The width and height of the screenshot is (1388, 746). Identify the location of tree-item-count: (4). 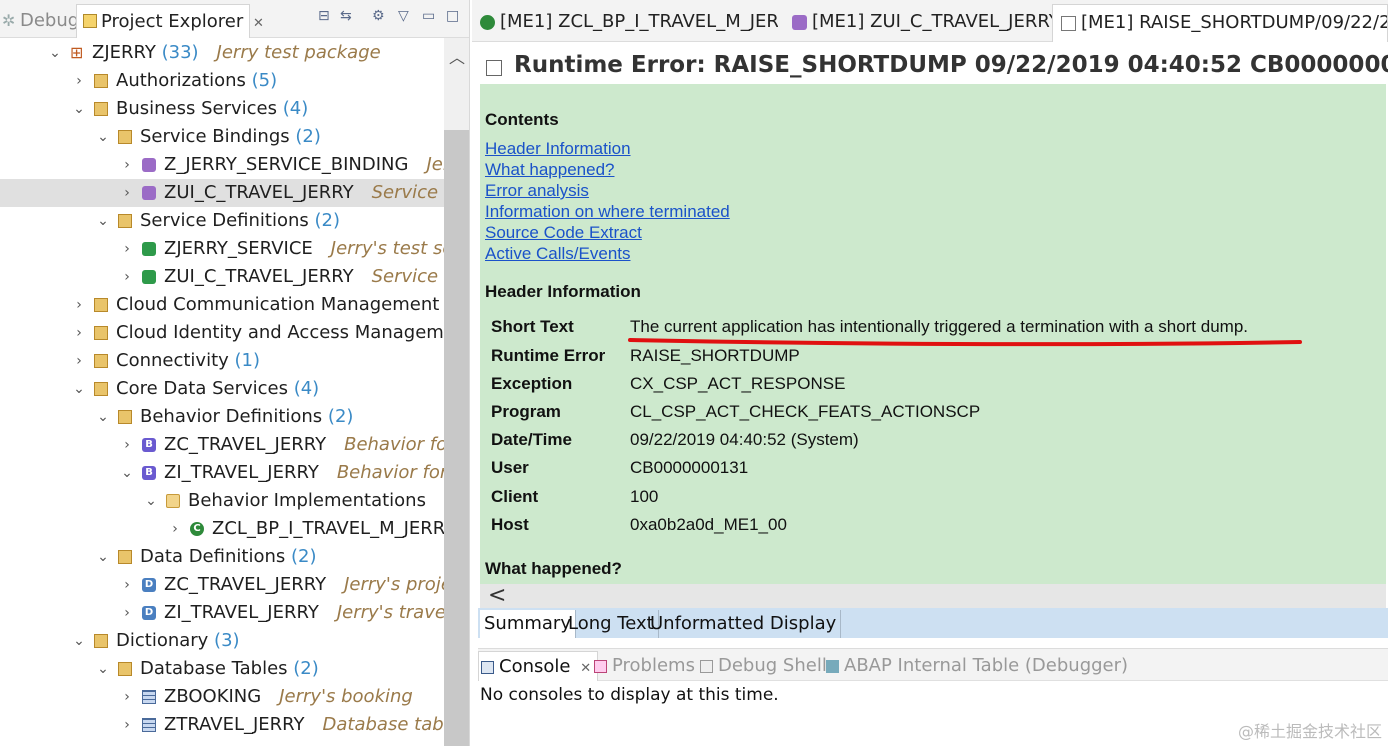
(303, 388).